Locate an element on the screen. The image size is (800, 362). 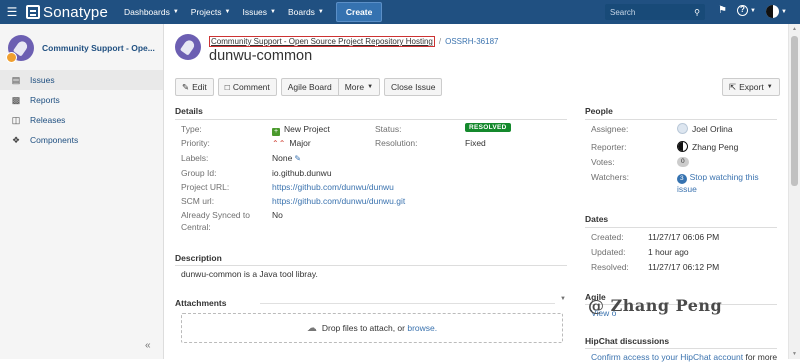
export-button: ⇱ Export ▼ is located at coordinates (751, 87).